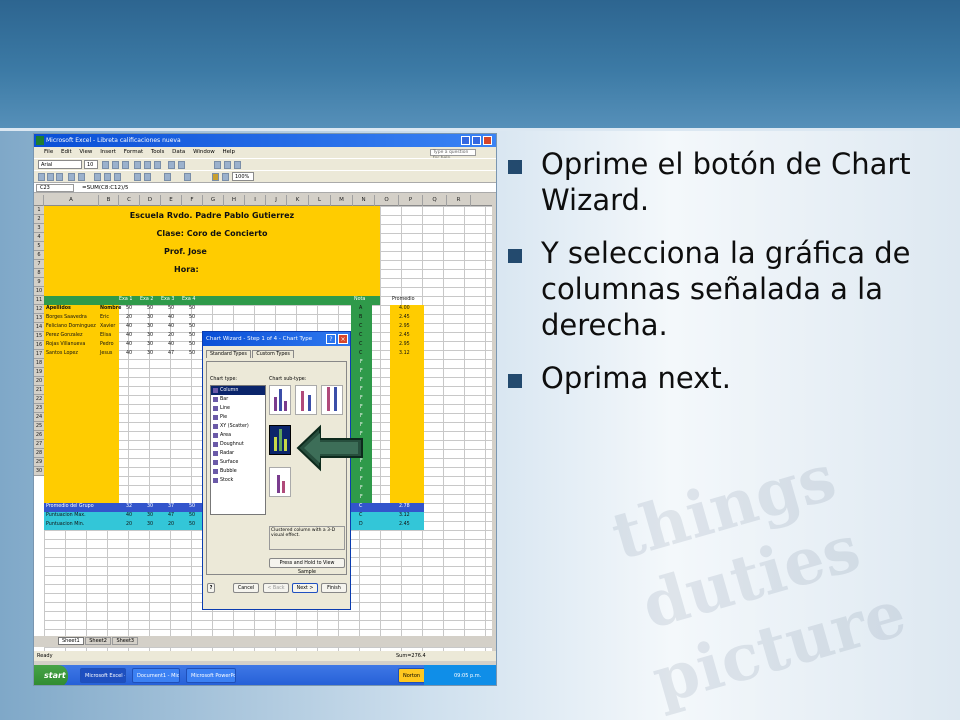  What do you see at coordinates (39, 273) in the screenshot?
I see `row-header: 8` at bounding box center [39, 273].